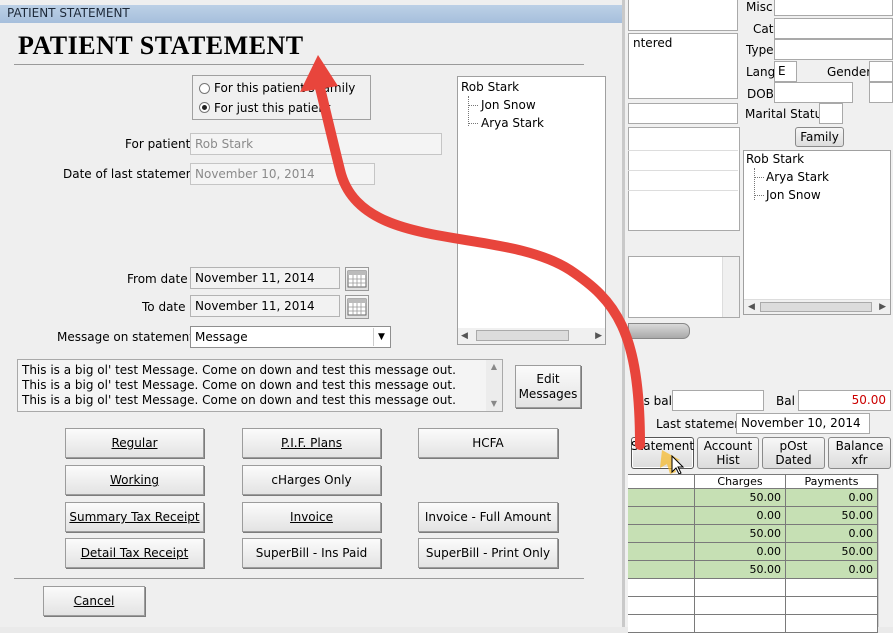 The image size is (893, 633). What do you see at coordinates (740, 482) in the screenshot?
I see `header-charges: Charges` at bounding box center [740, 482].